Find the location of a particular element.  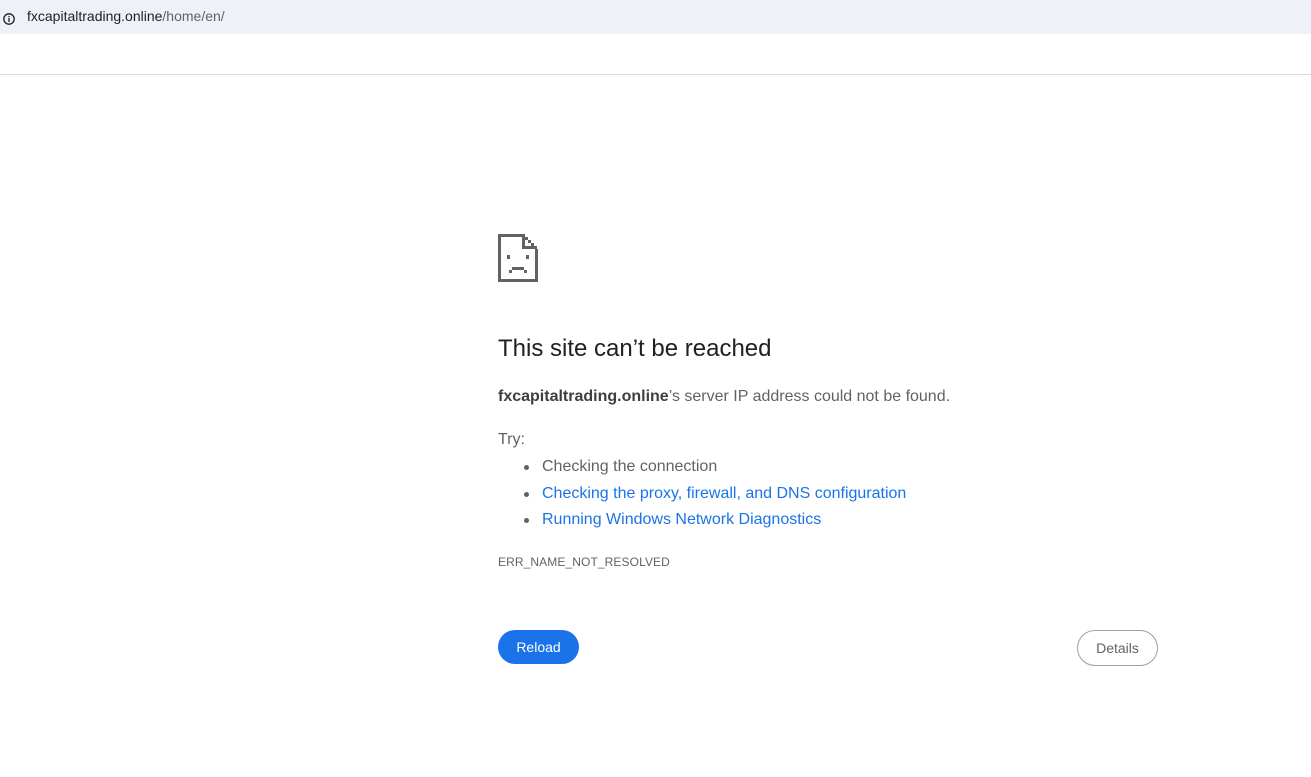

toolbar-strip is located at coordinates (655, 54).